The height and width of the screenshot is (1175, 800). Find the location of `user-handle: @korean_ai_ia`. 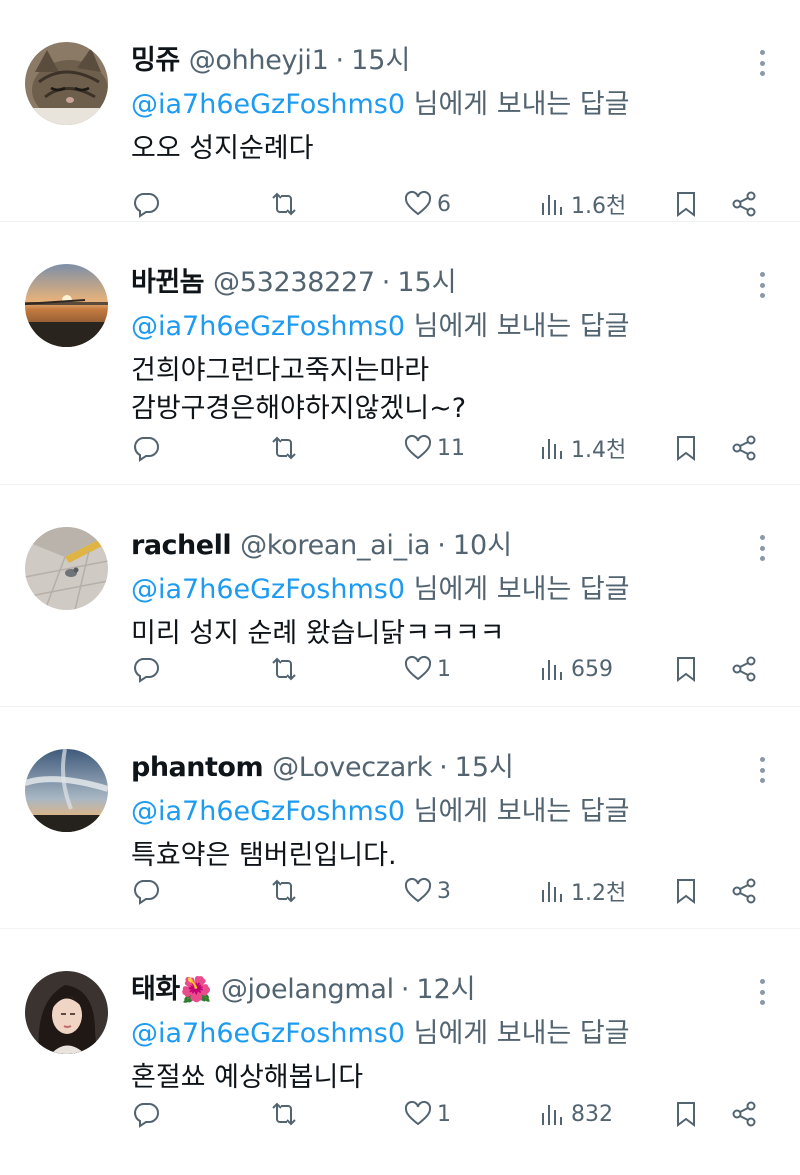

user-handle: @korean_ai_ia is located at coordinates (335, 545).